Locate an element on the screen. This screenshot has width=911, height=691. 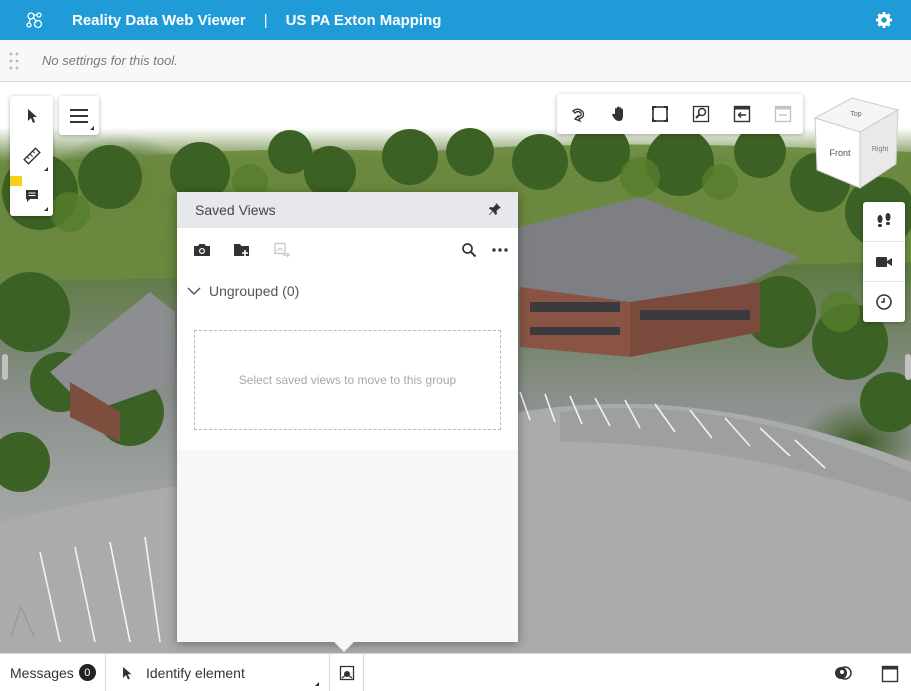
create-view-button is located at coordinates (202, 250).